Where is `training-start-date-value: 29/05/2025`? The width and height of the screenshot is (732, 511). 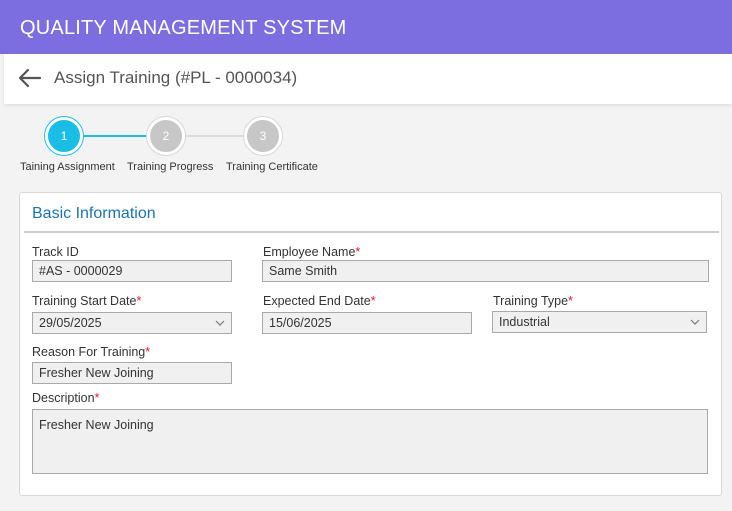
training-start-date-value: 29/05/2025 is located at coordinates (70, 323).